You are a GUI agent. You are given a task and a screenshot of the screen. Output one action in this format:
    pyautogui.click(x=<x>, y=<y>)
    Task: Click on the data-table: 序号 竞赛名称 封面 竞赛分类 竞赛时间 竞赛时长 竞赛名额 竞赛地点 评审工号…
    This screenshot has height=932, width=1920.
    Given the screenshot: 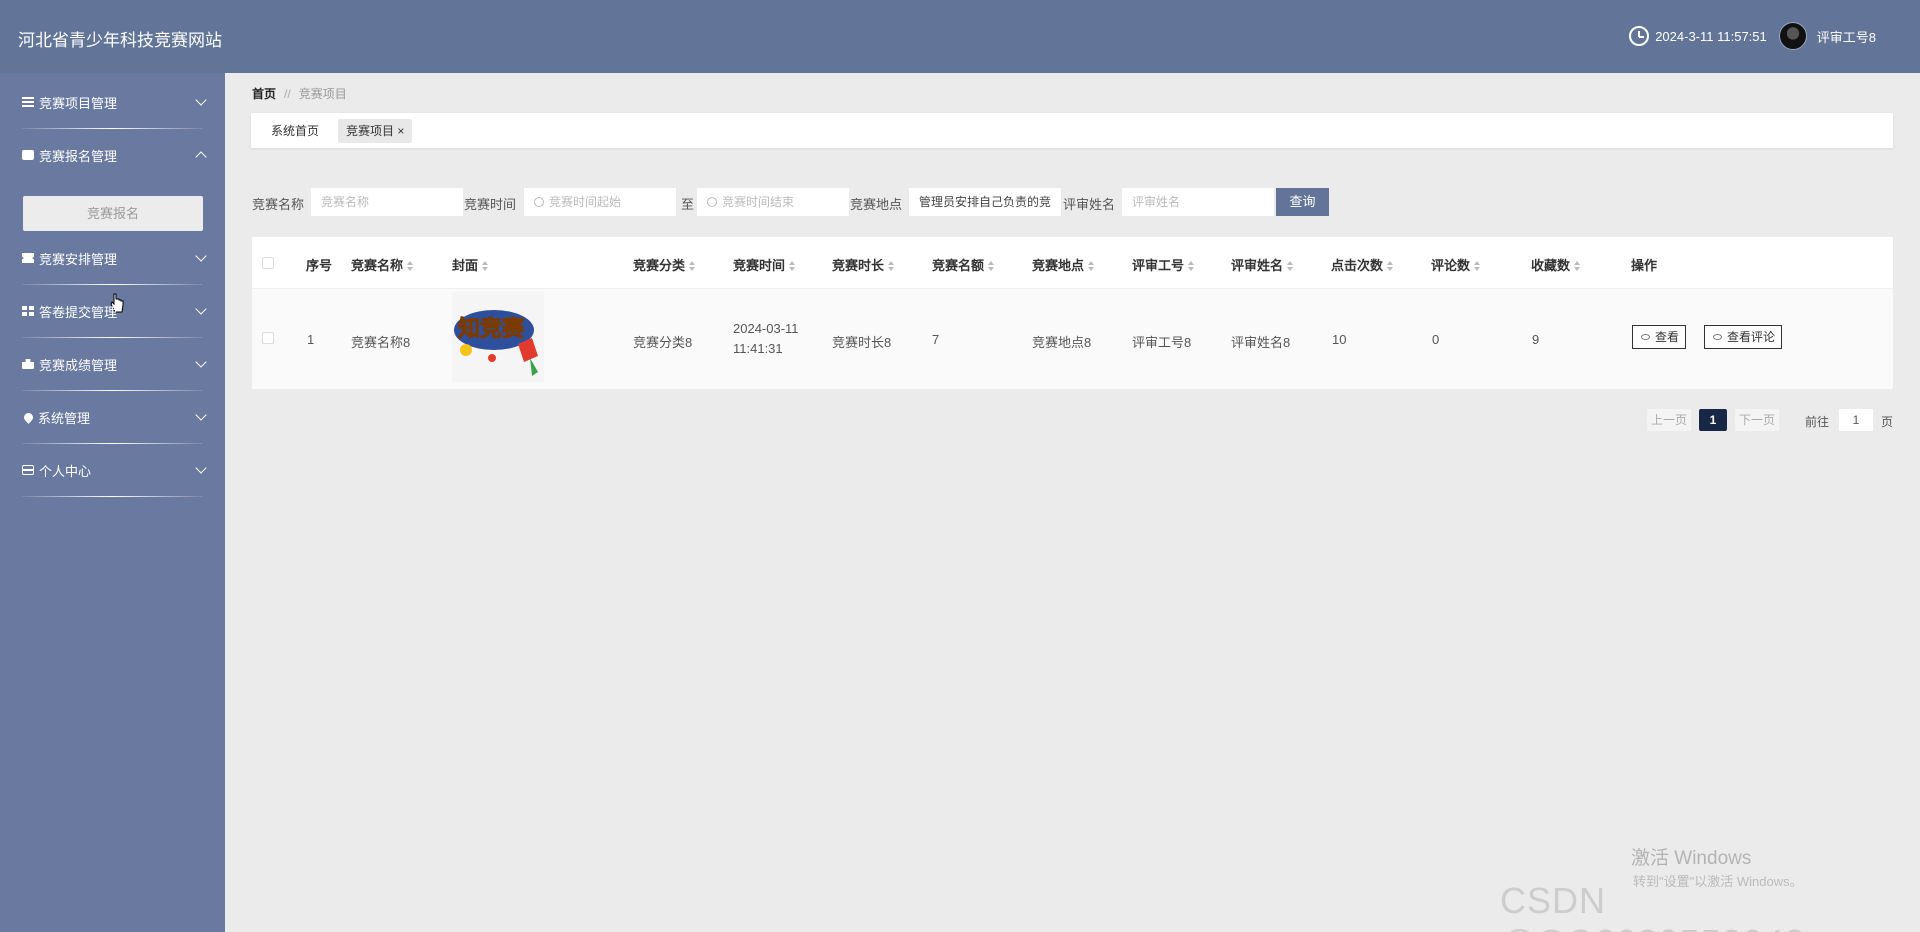 What is the action you would take?
    pyautogui.click(x=1072, y=313)
    